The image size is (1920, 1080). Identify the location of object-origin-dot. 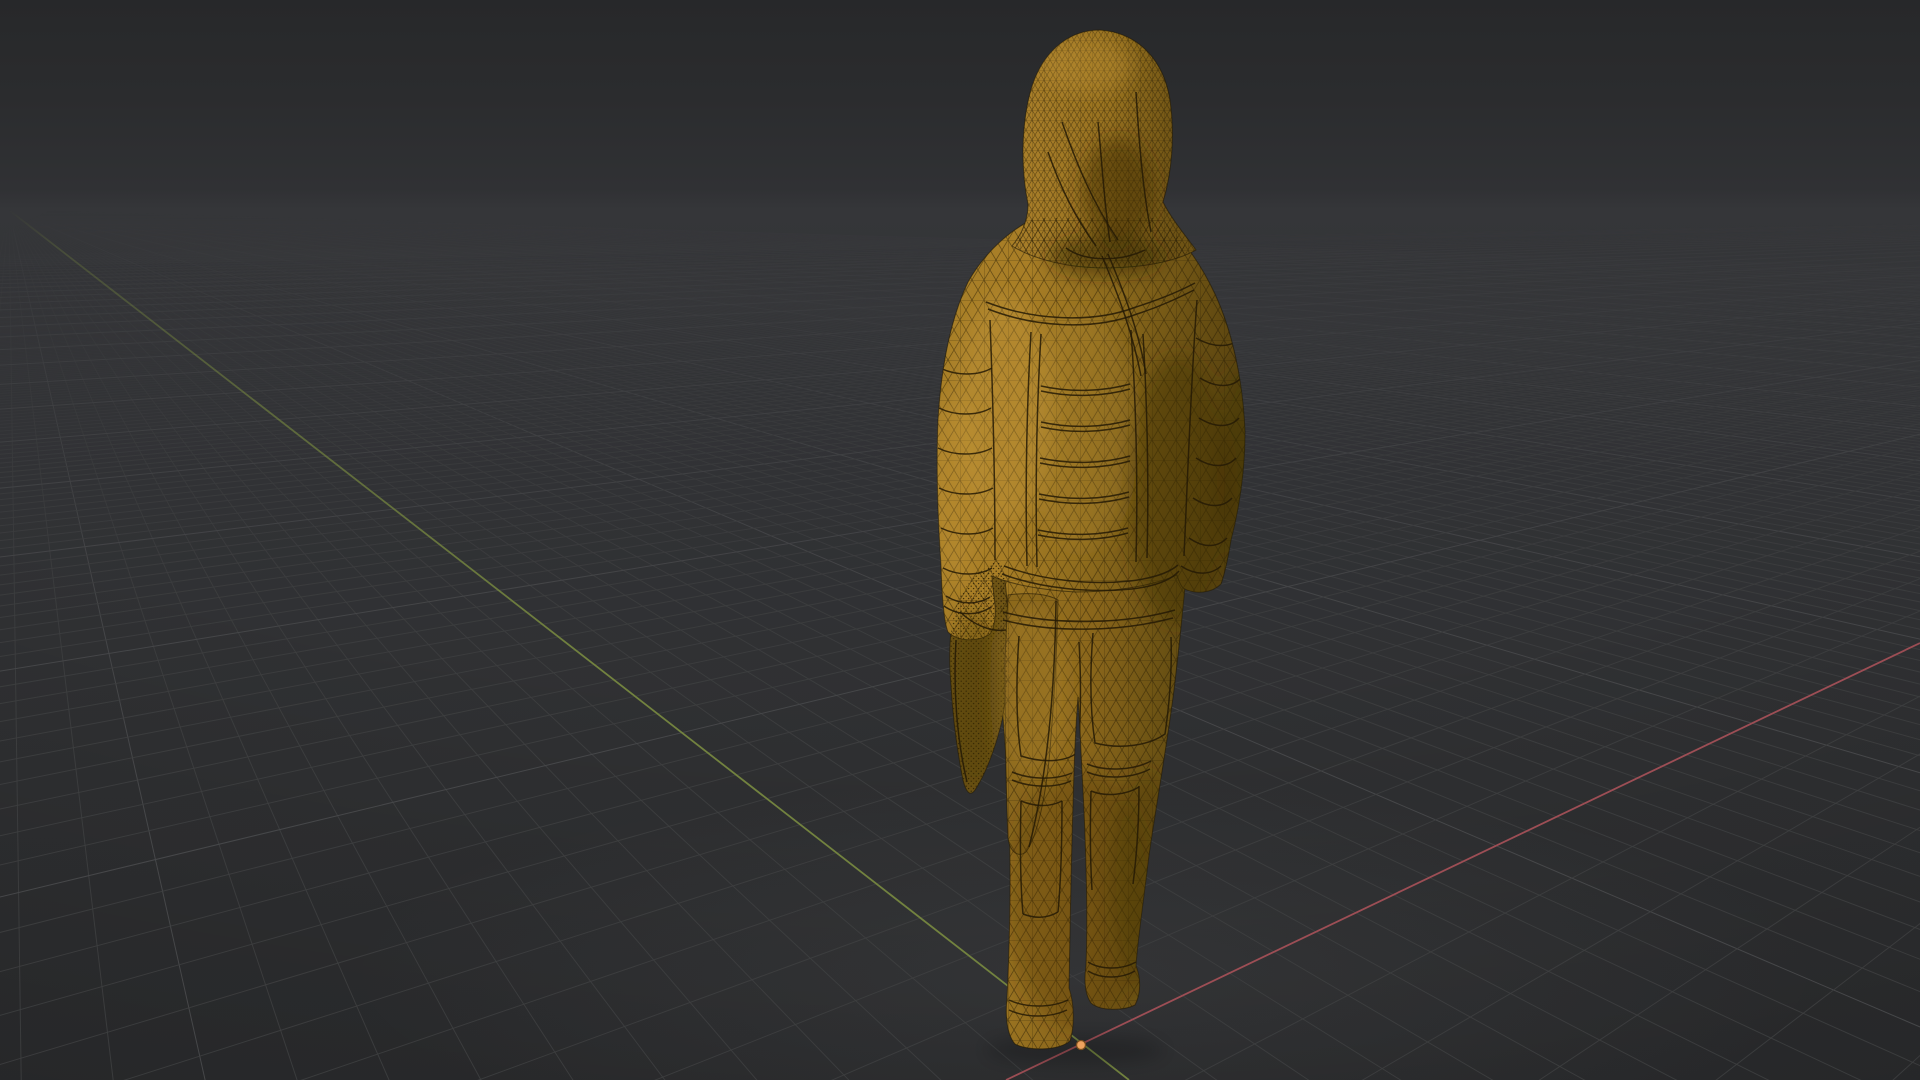
(1081, 1045).